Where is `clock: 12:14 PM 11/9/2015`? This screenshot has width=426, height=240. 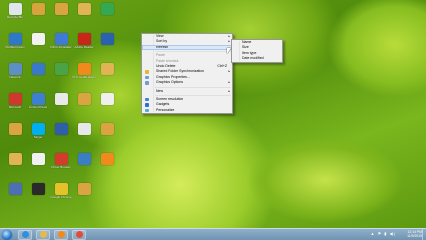 clock: 12:14 PM 11/9/2015 is located at coordinates (414, 234).